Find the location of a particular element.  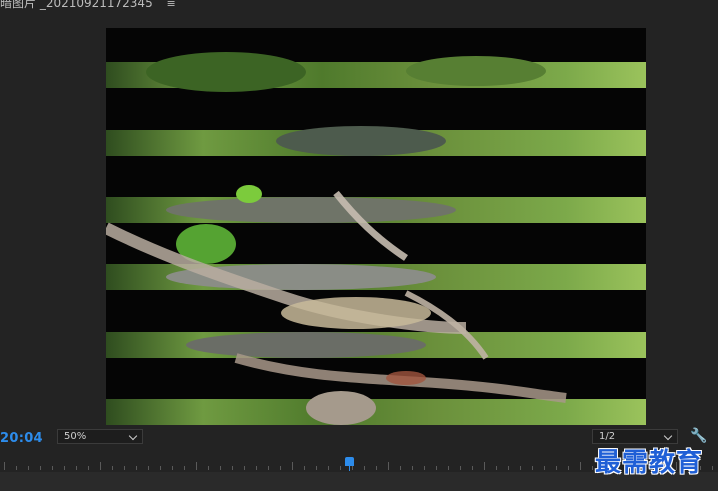

playhead-handle is located at coordinates (349, 464).